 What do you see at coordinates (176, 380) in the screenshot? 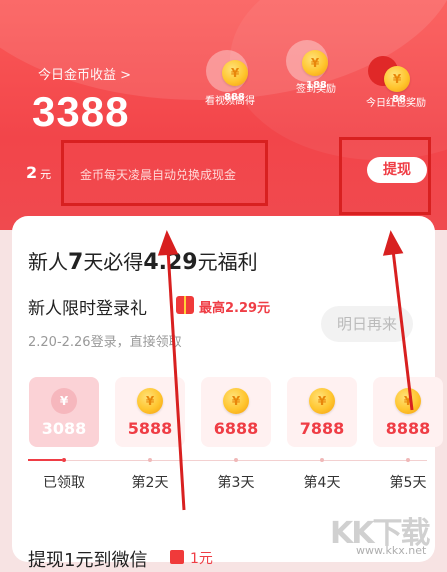
I see `annotation-arrow-left` at bounding box center [176, 380].